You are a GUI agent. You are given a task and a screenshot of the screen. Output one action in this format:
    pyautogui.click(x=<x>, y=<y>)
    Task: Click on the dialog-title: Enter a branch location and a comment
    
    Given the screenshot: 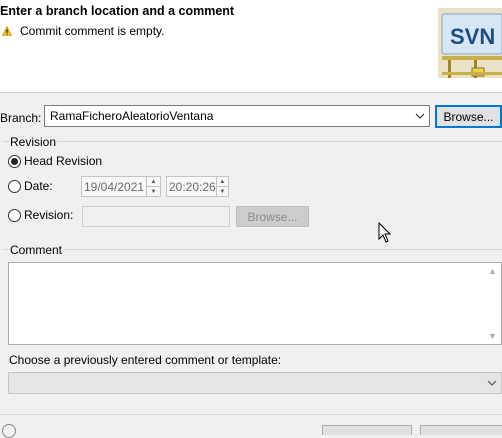 What is the action you would take?
    pyautogui.click(x=117, y=11)
    